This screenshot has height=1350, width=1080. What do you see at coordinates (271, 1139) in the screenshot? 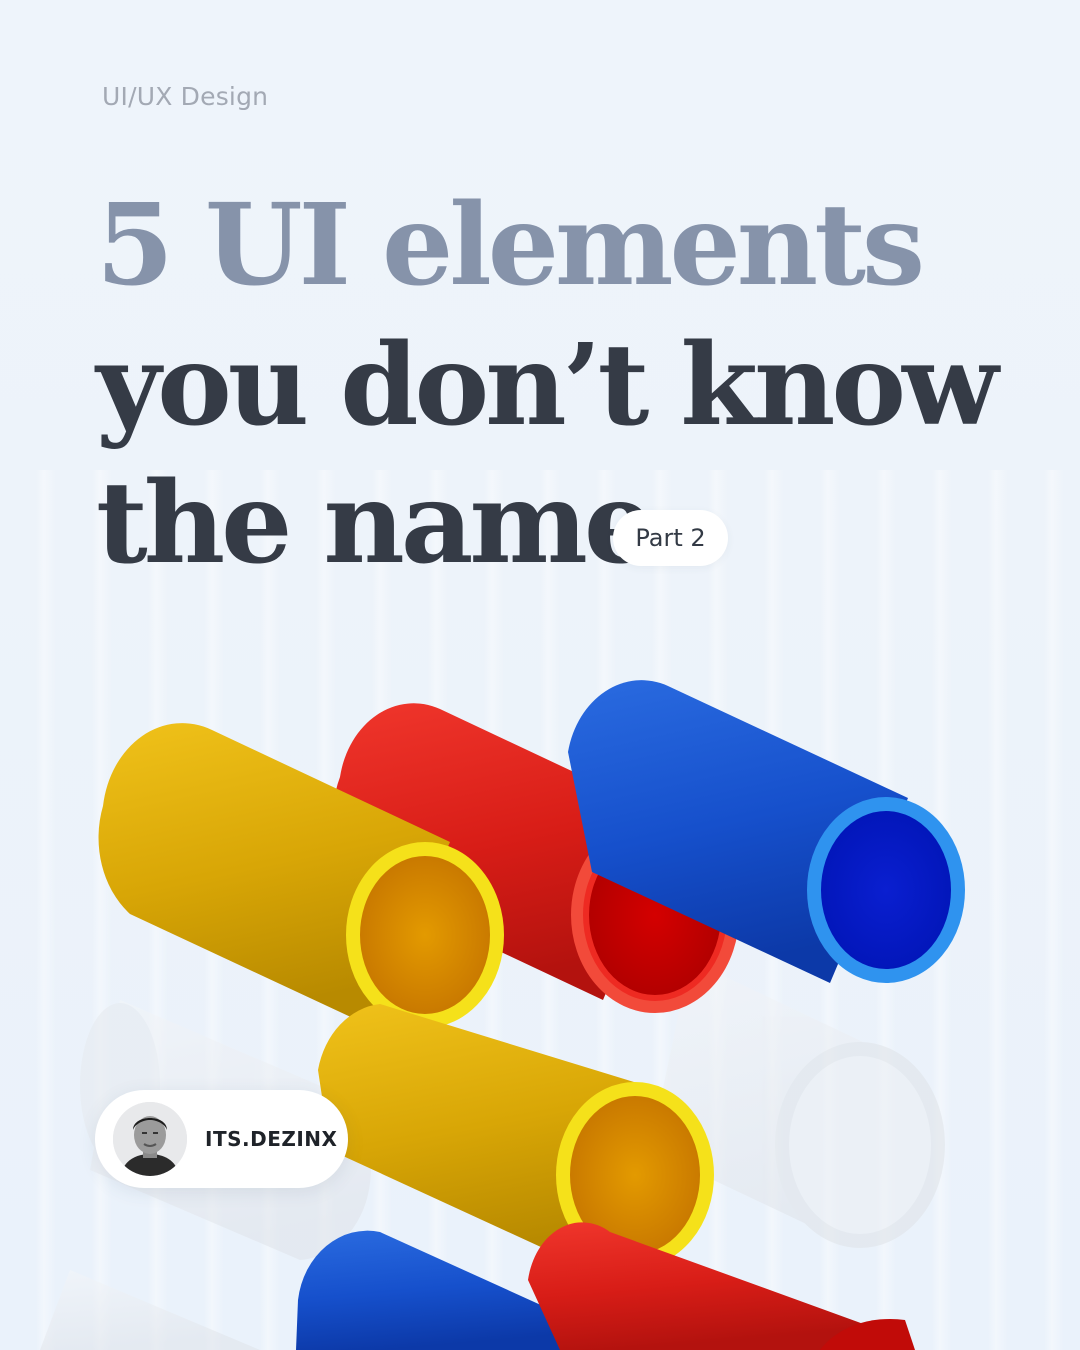
I see `author-handle: ITS.DEZINX` at bounding box center [271, 1139].